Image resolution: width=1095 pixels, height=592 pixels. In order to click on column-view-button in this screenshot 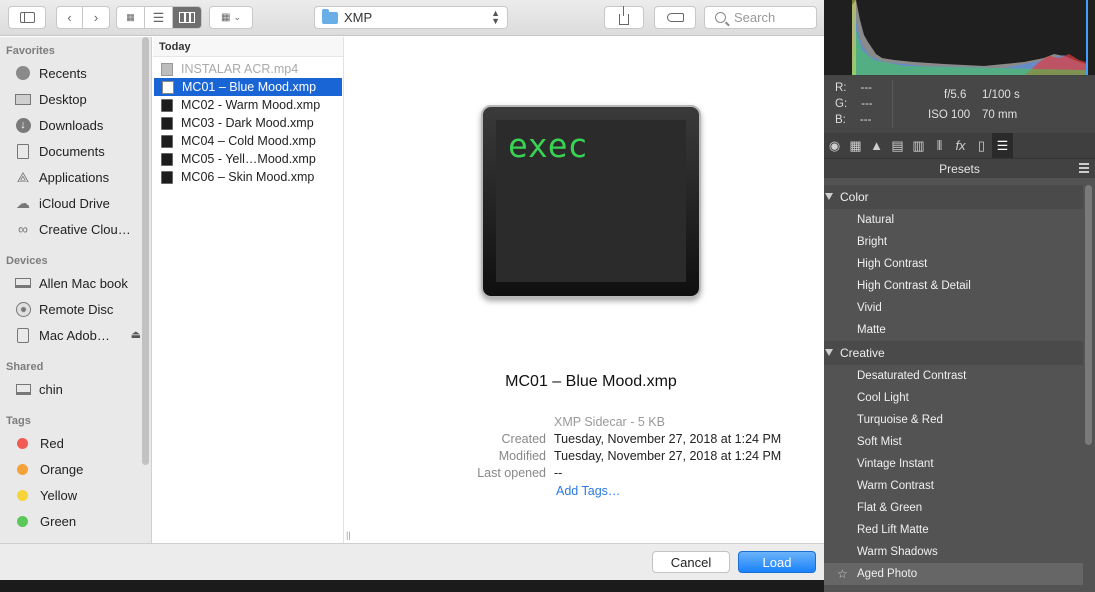, I will do `click(187, 17)`.